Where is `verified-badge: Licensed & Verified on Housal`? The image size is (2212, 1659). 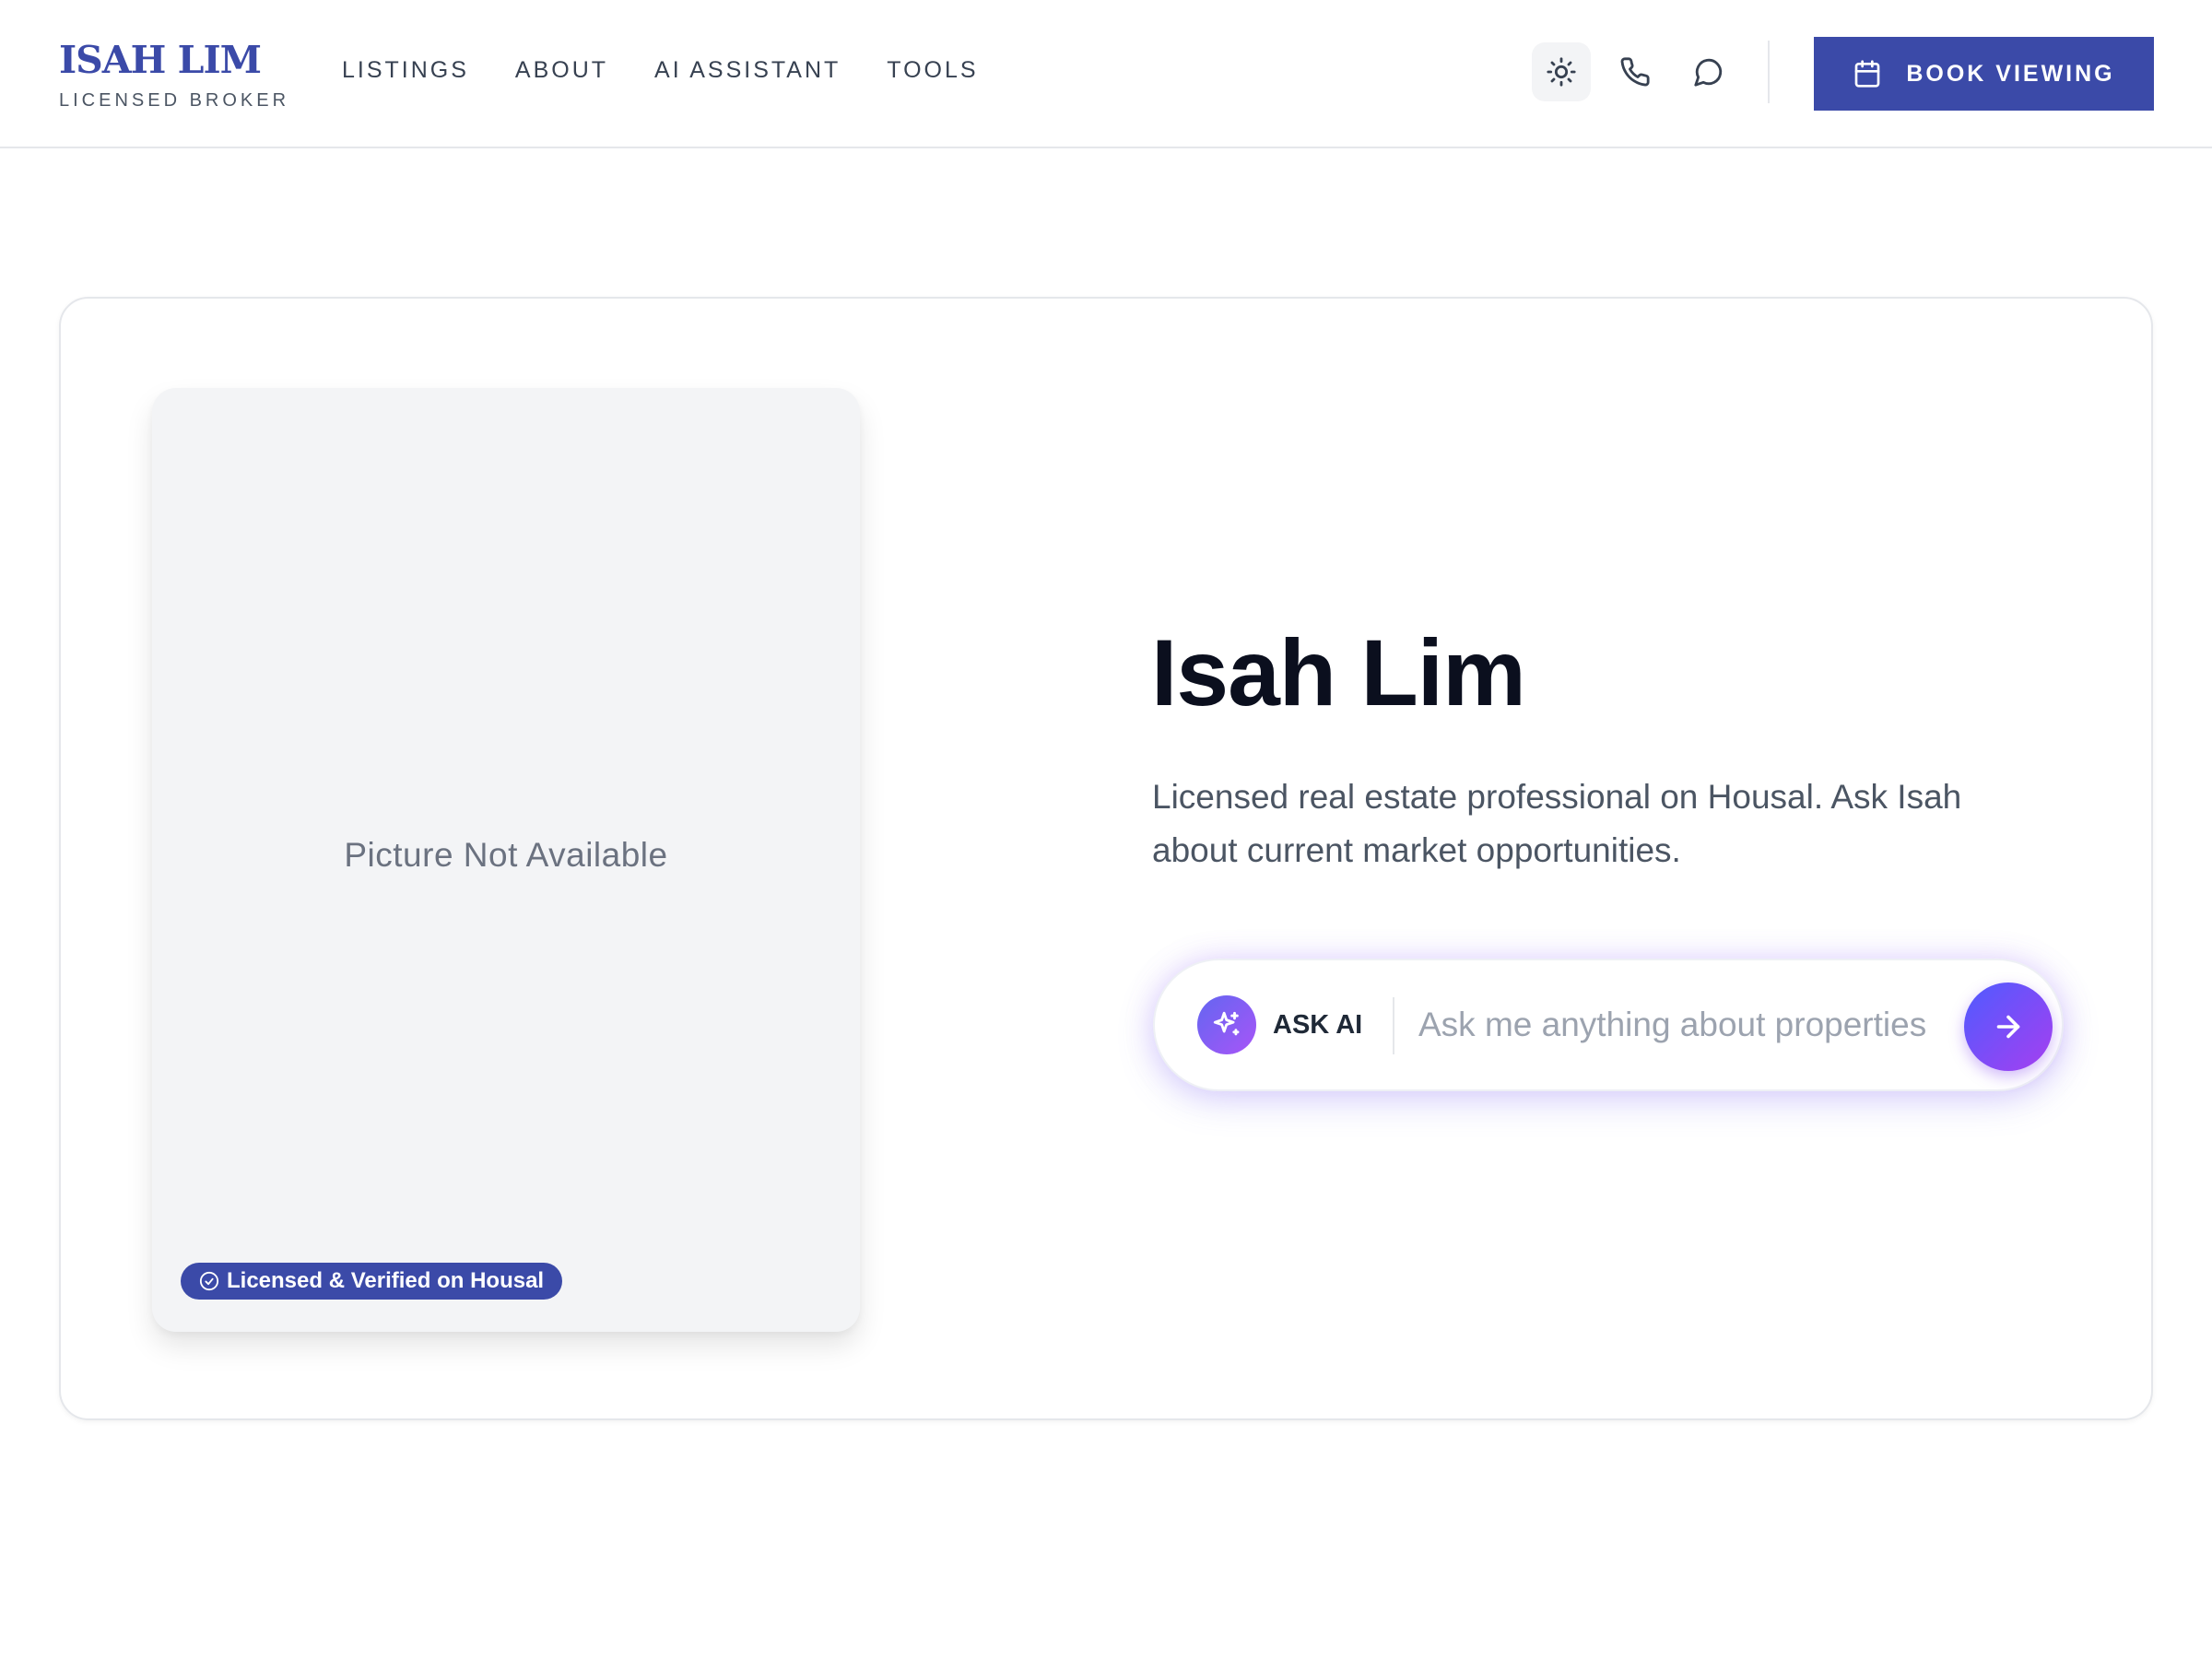 verified-badge: Licensed & Verified on Housal is located at coordinates (372, 1281).